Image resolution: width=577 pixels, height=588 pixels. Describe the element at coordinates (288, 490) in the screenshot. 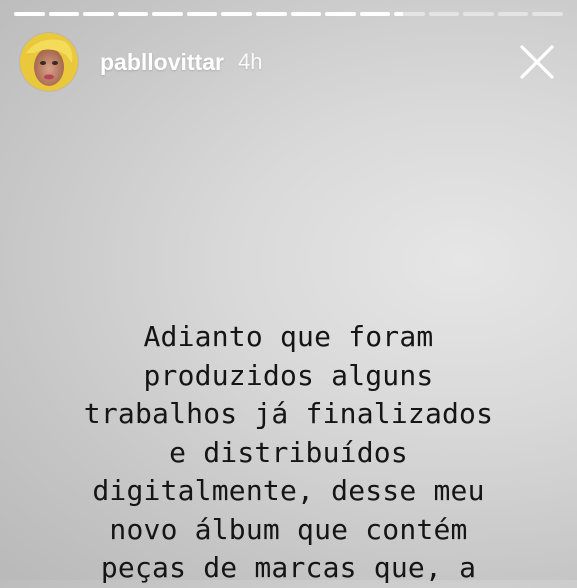

I see `caption-line: digitalmente, desse meu` at that location.